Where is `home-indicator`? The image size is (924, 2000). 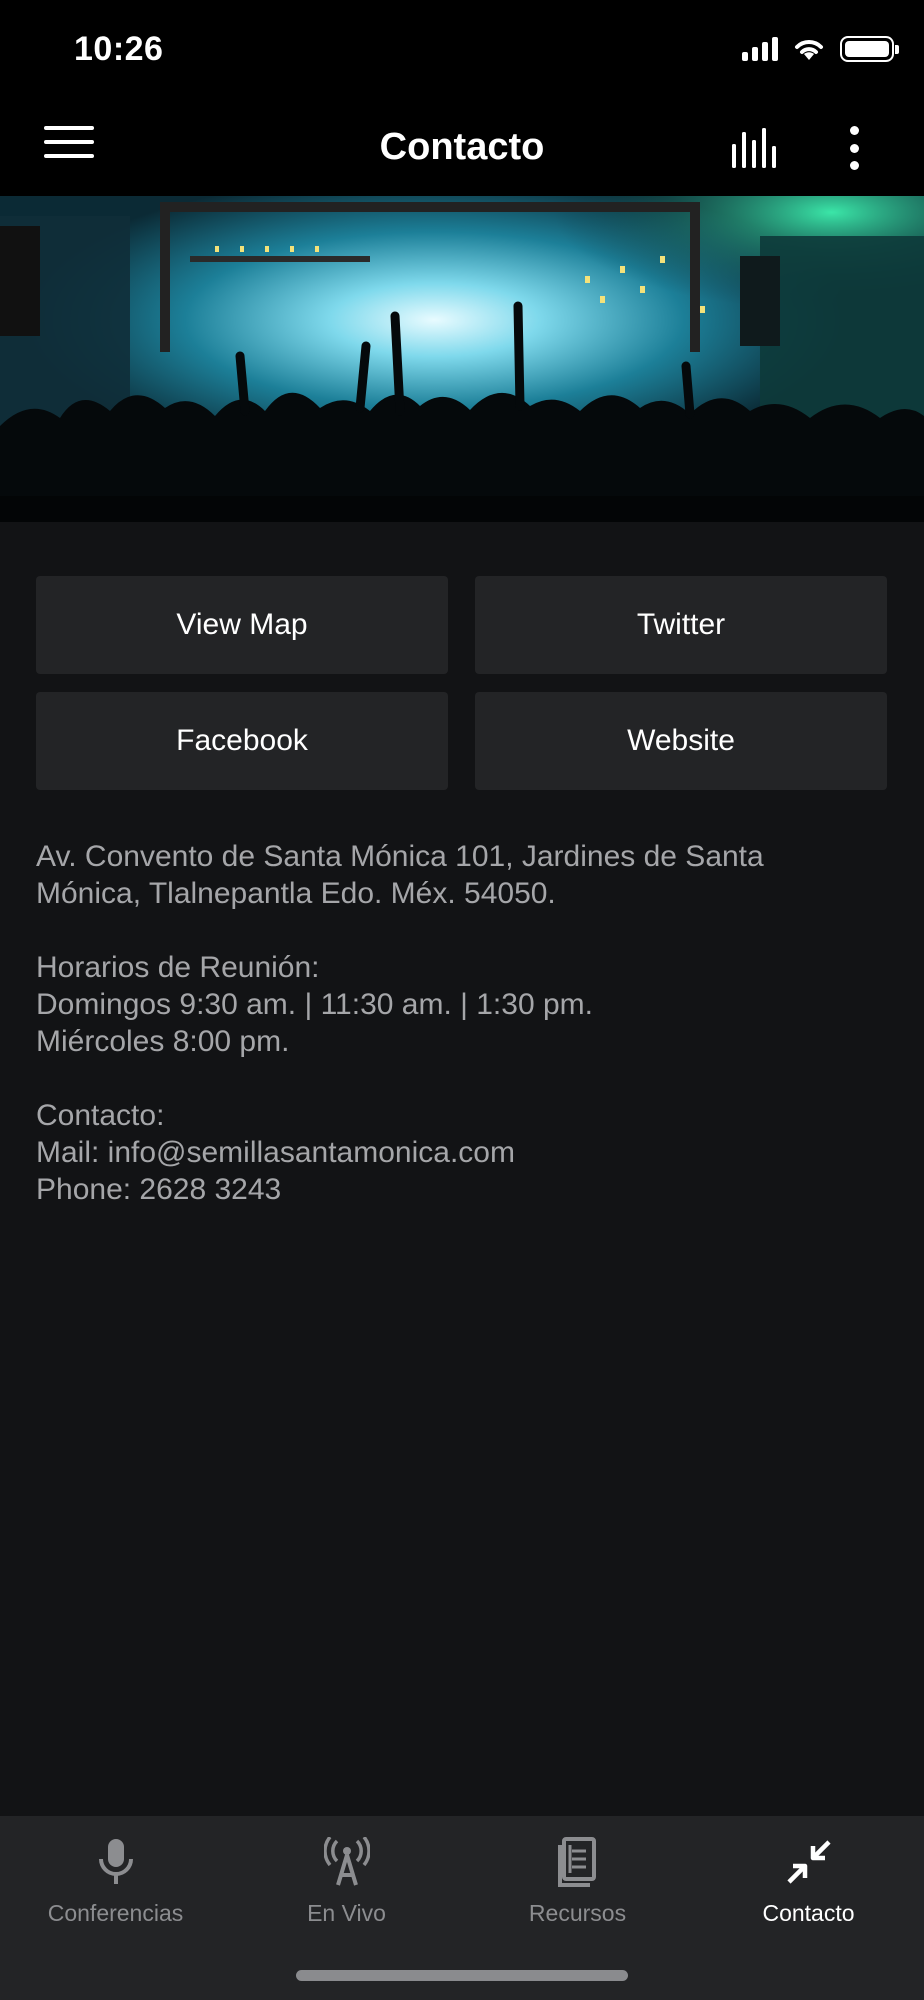 home-indicator is located at coordinates (462, 1975).